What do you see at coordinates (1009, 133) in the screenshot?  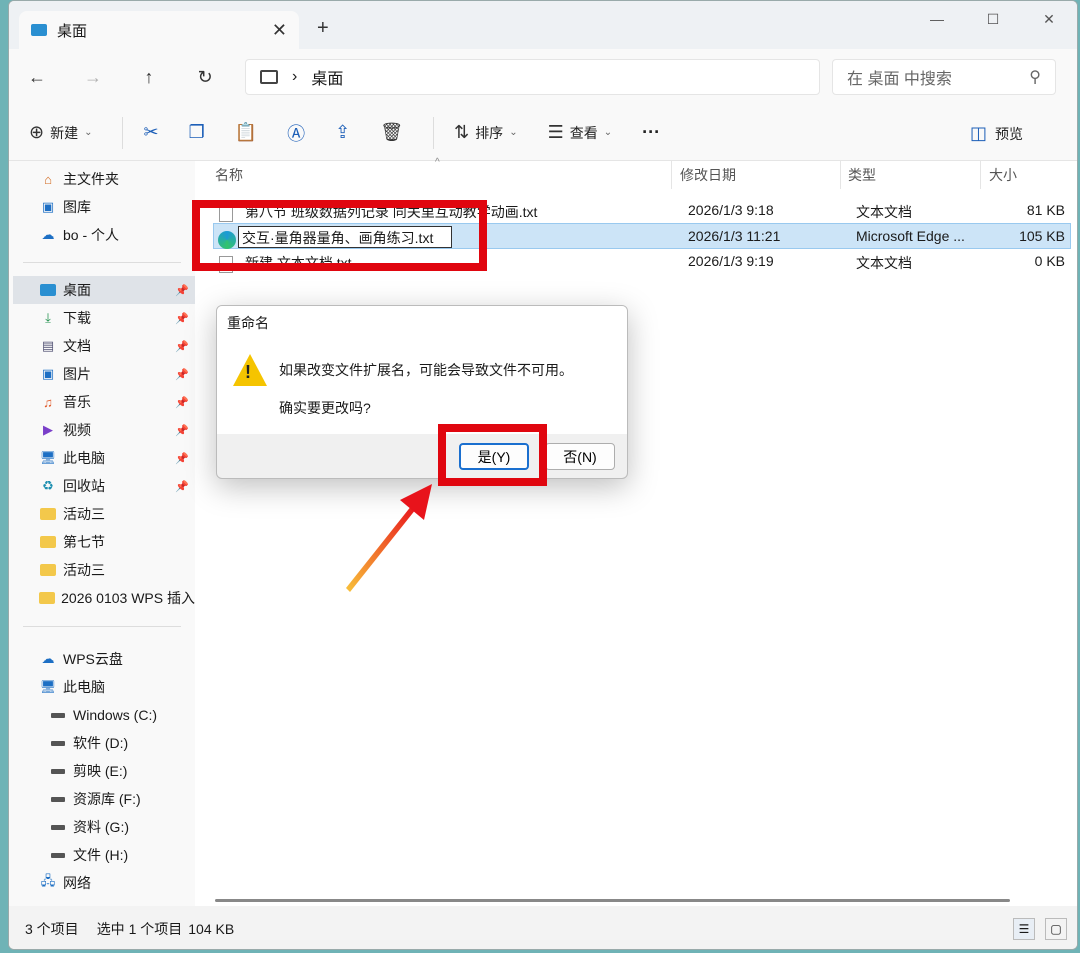 I see `preview-label: 预览` at bounding box center [1009, 133].